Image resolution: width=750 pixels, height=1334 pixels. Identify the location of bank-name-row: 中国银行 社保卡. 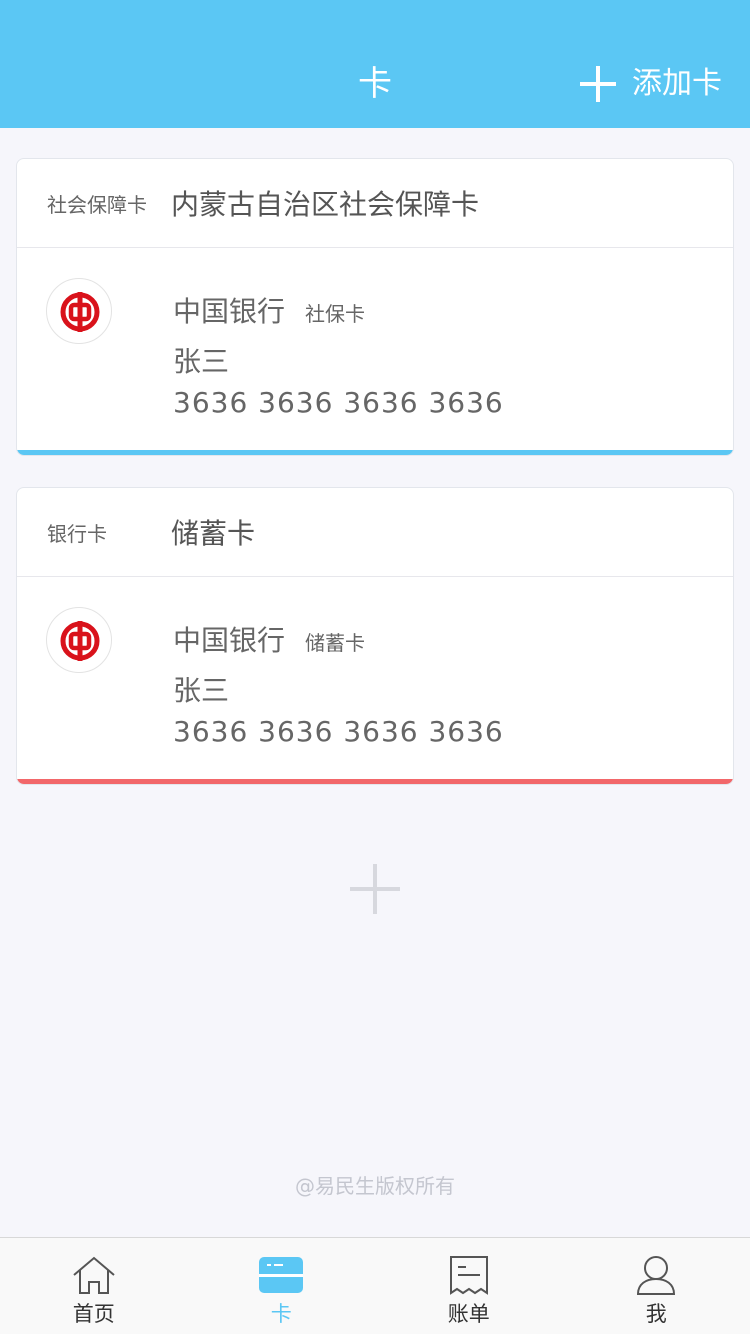
(269, 310).